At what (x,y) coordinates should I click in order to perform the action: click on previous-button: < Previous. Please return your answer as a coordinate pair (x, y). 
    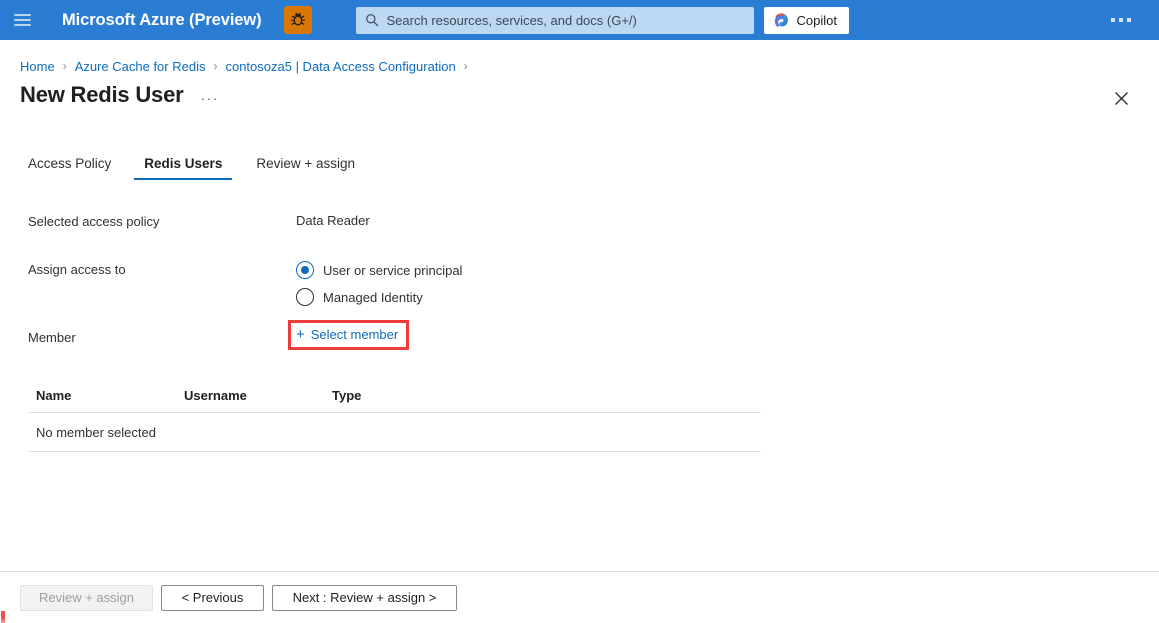
    Looking at the image, I should click on (212, 597).